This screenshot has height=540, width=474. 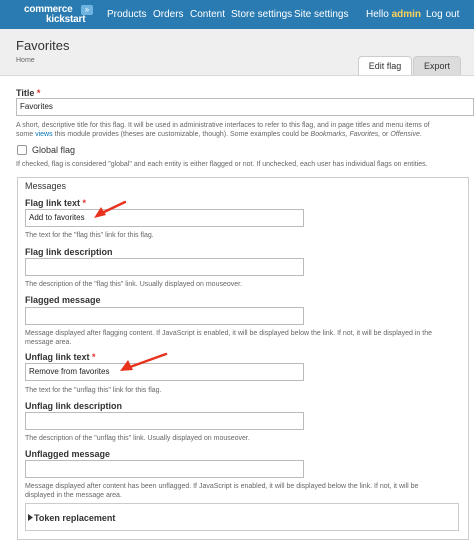 What do you see at coordinates (261, 14) in the screenshot?
I see `nav-store-settings: Store settings` at bounding box center [261, 14].